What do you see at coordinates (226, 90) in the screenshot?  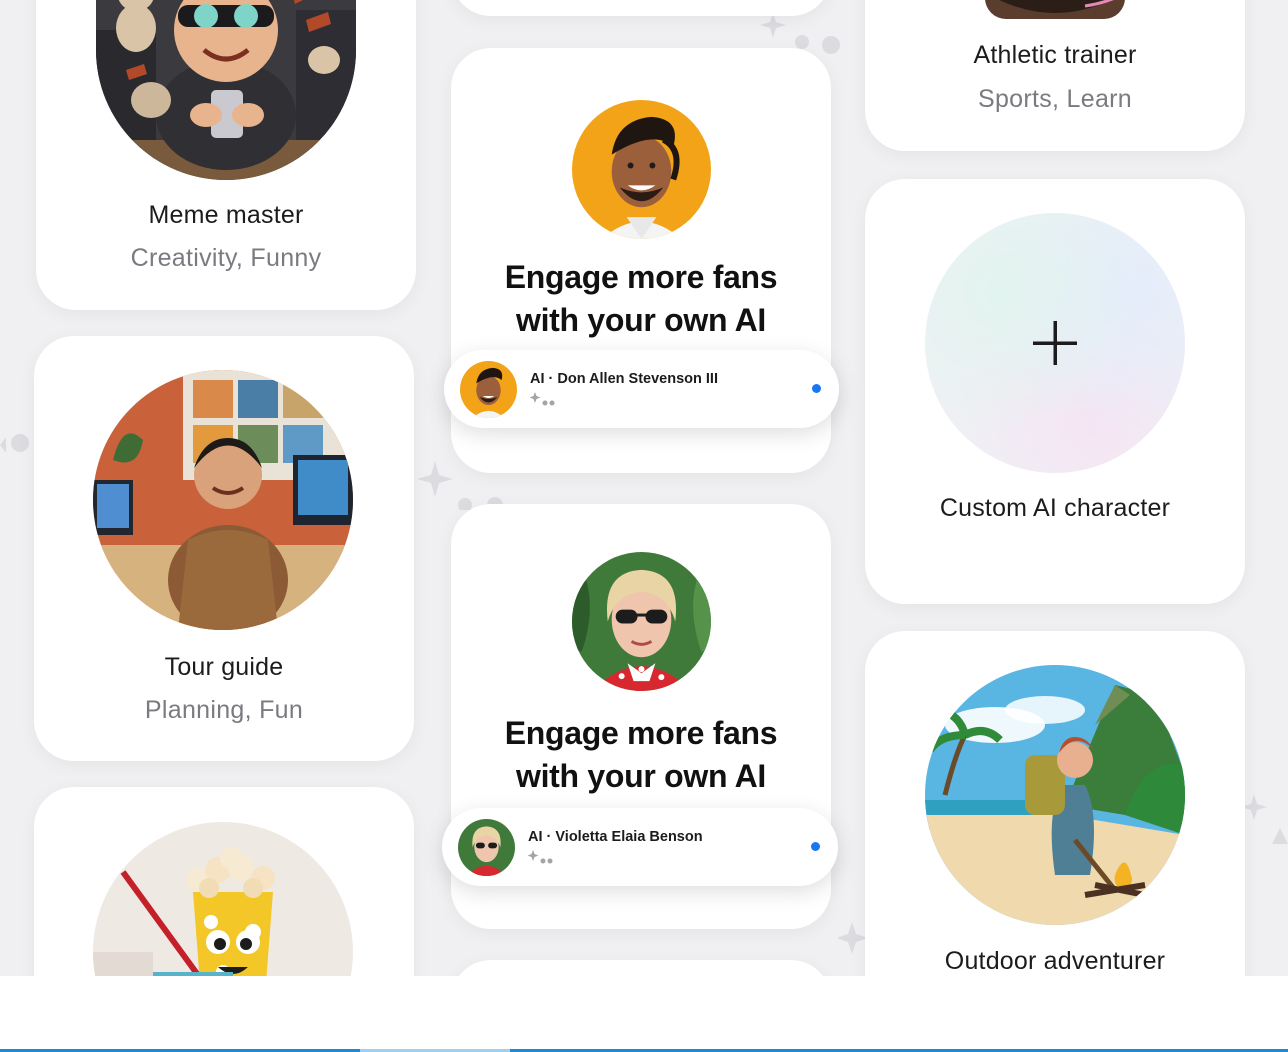 I see `meme-master-avatar` at bounding box center [226, 90].